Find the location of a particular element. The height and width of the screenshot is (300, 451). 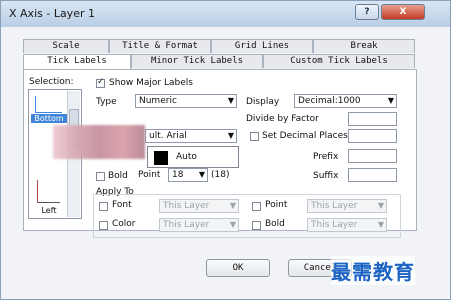

watermark-text: 最需教育 is located at coordinates (373, 270).